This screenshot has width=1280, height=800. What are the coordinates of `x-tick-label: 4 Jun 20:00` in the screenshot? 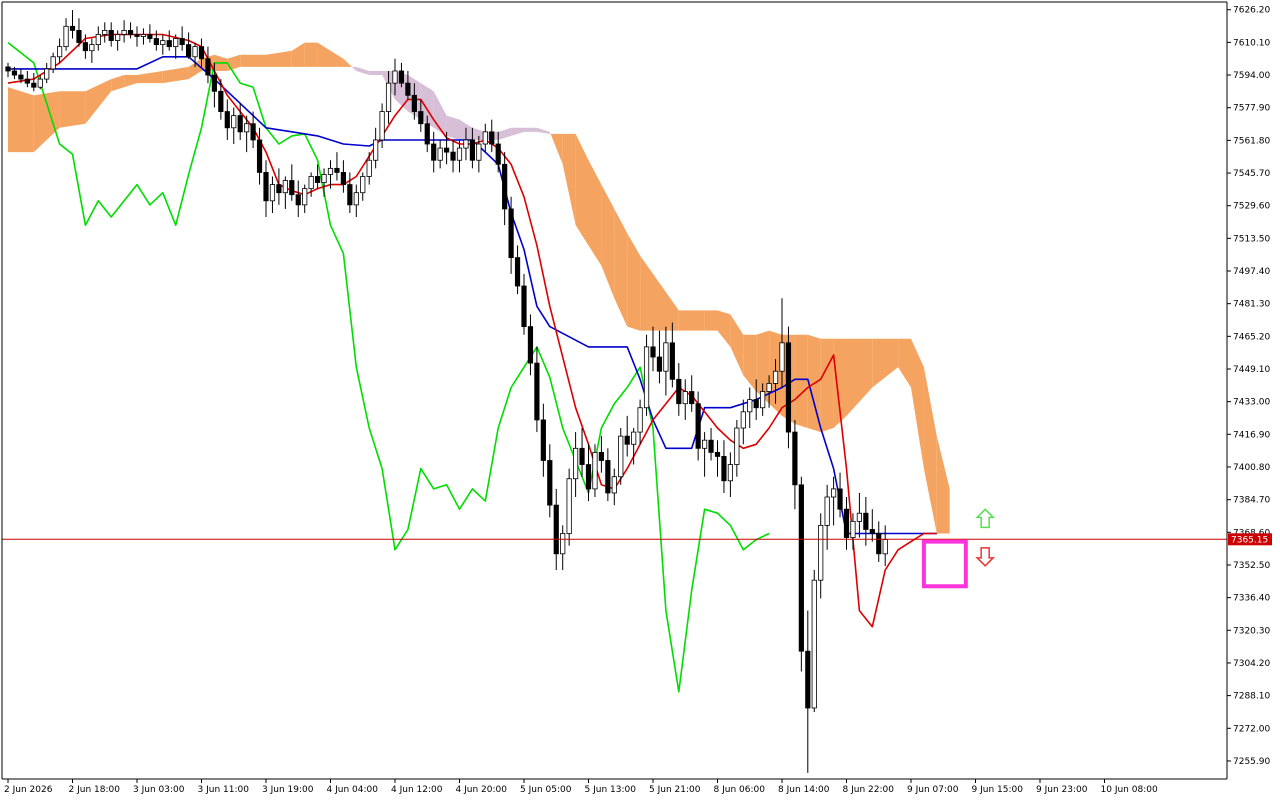 It's located at (482, 790).